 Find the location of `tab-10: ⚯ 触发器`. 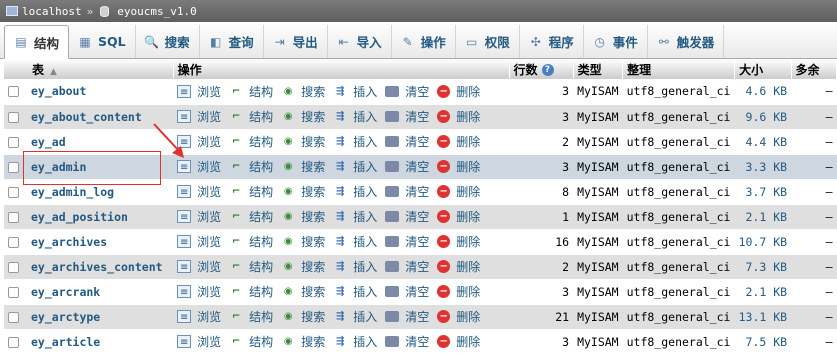

tab-10: ⚯ 触发器 is located at coordinates (686, 41).